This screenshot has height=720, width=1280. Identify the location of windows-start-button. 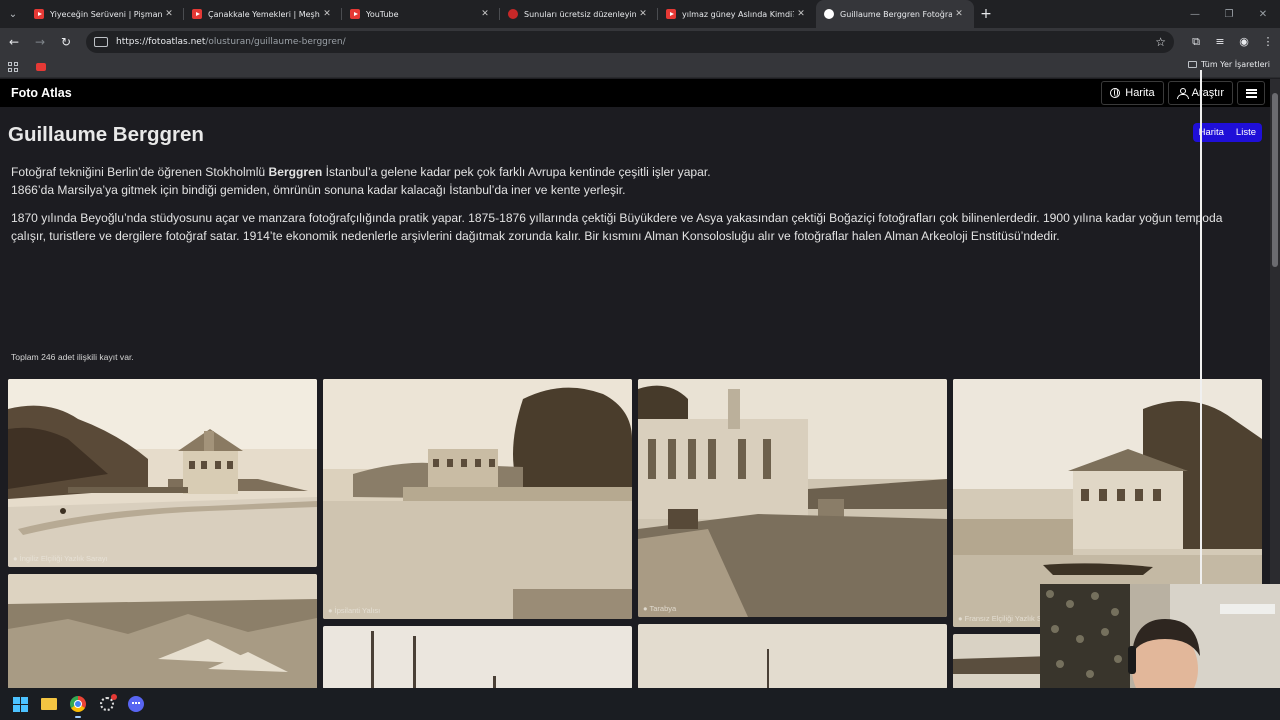
(20, 704).